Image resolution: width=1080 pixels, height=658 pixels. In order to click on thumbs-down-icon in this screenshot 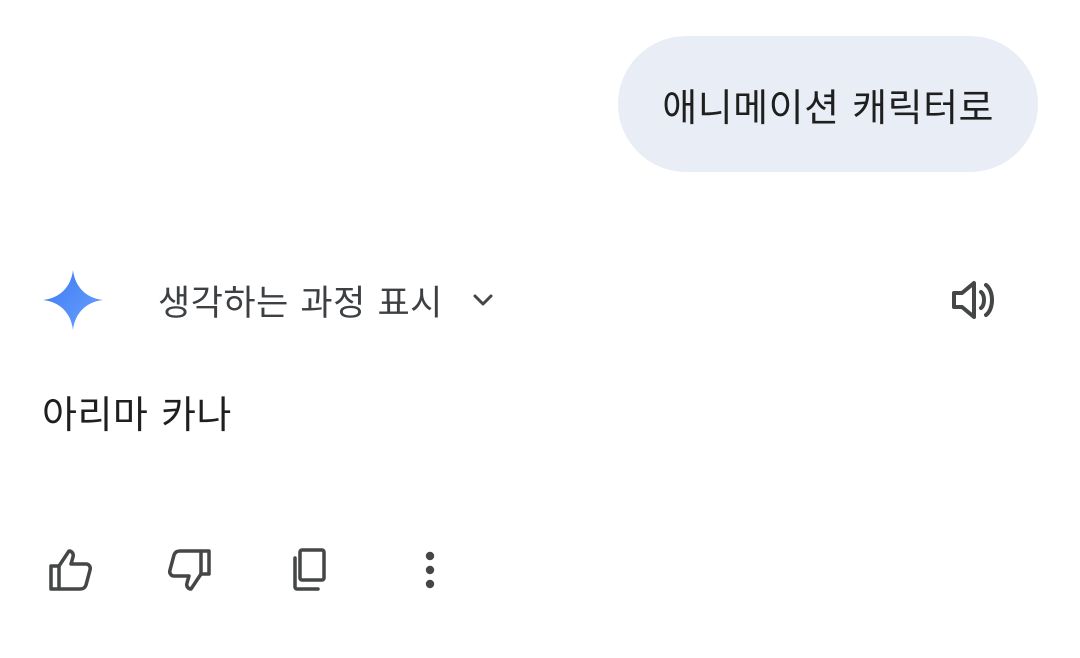, I will do `click(190, 572)`.